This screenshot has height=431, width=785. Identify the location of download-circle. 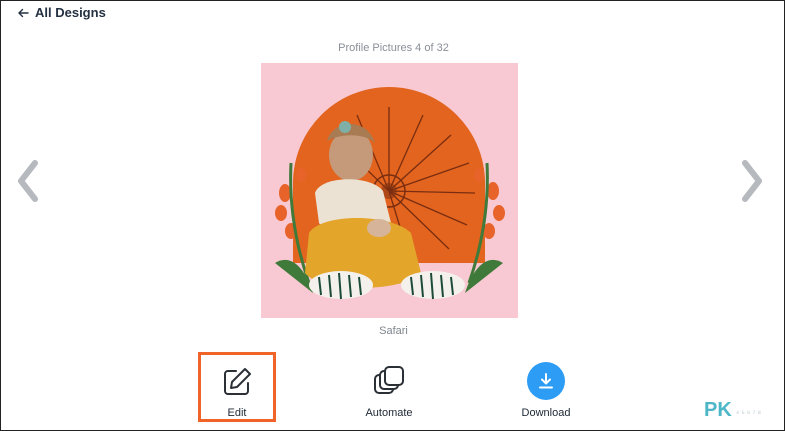
(546, 381).